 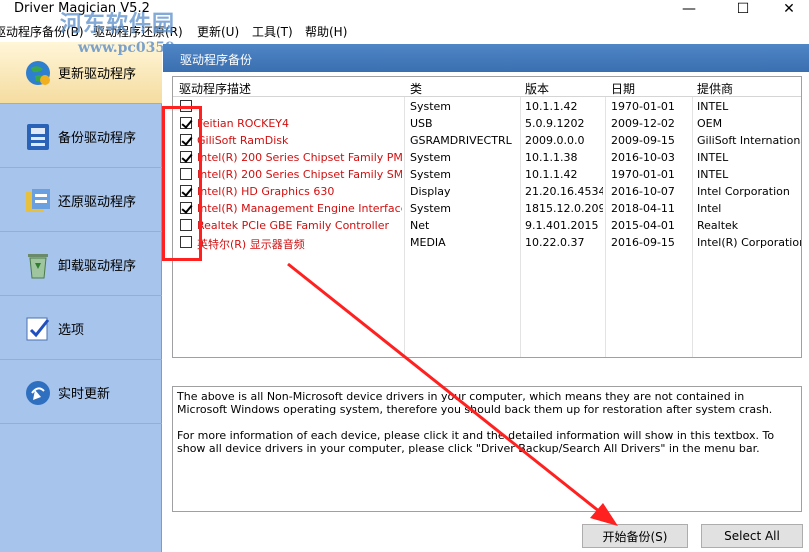 I want to click on cell-cls: Display, so click(x=430, y=191).